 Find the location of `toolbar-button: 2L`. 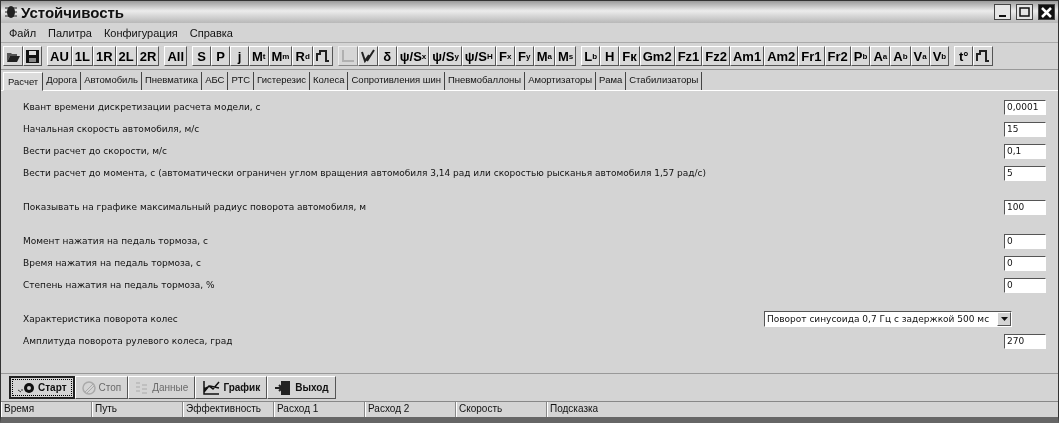

toolbar-button: 2L is located at coordinates (126, 56).